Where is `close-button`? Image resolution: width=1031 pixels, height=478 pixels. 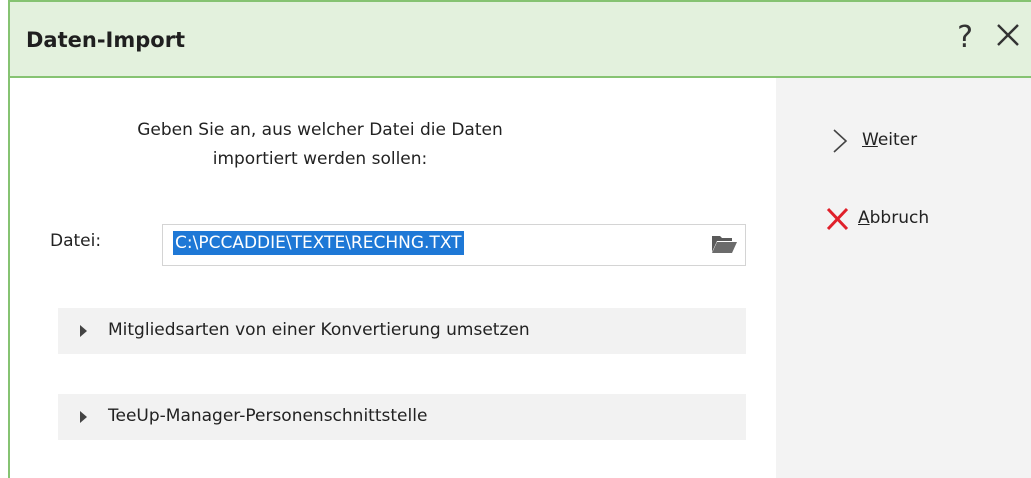 close-button is located at coordinates (1008, 35).